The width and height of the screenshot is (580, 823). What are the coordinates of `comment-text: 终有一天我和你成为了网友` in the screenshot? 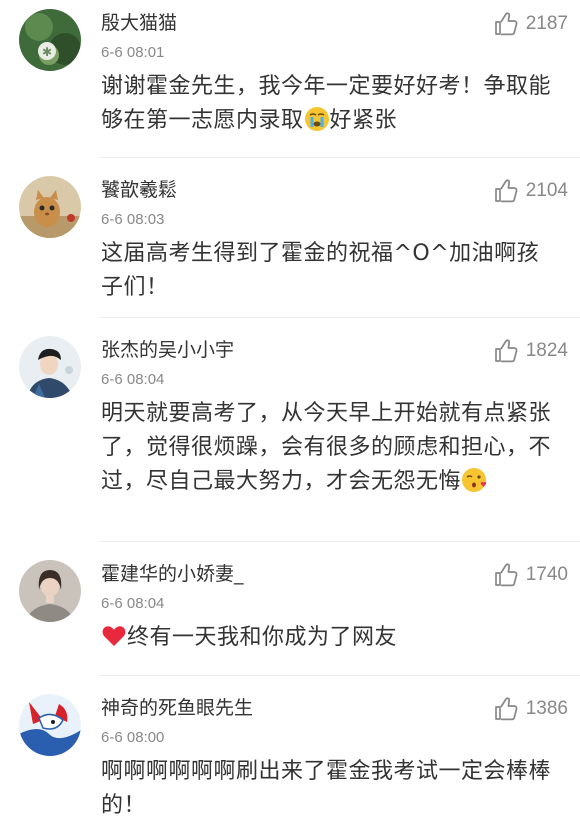 It's located at (328, 638).